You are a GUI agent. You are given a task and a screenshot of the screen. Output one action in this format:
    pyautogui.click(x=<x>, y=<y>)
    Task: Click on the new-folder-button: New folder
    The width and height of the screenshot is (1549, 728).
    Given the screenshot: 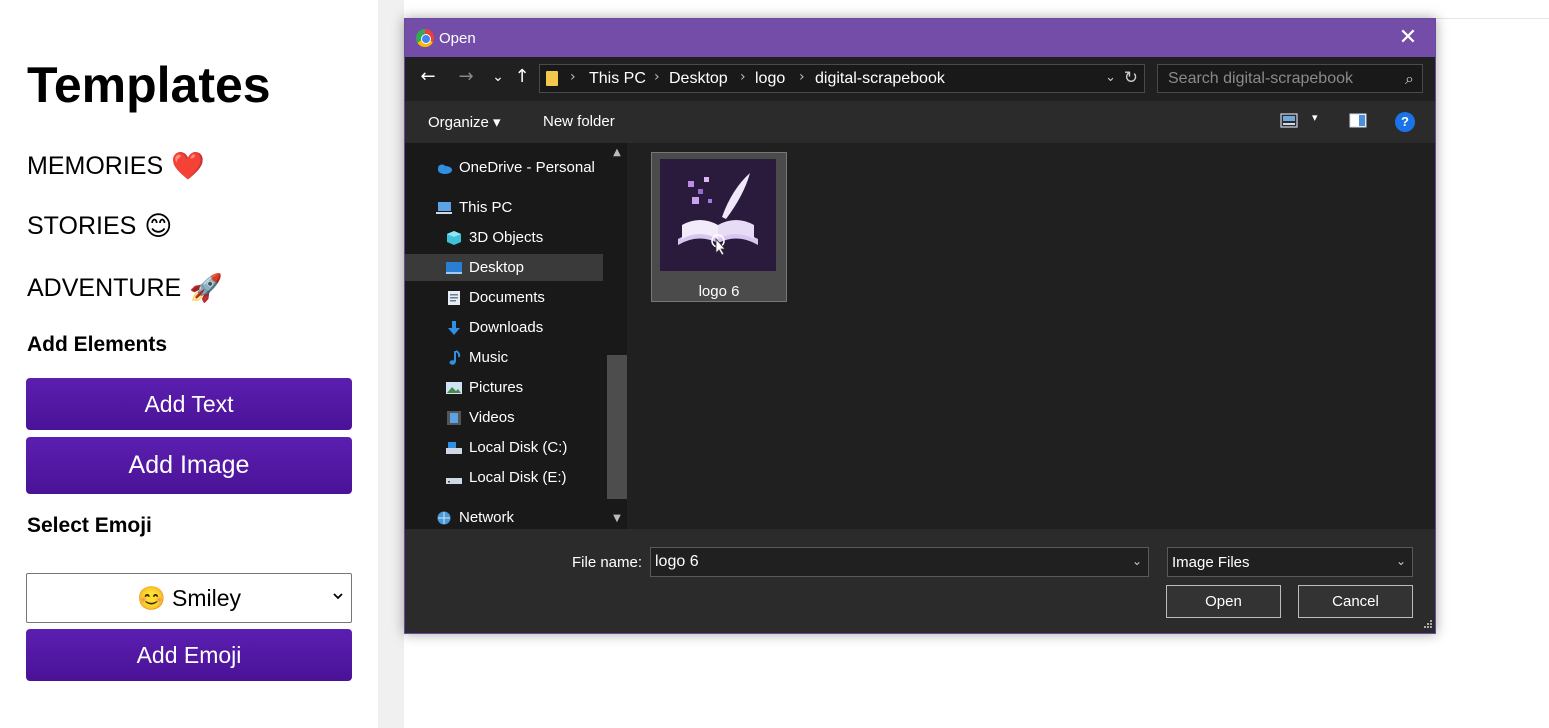 What is the action you would take?
    pyautogui.click(x=579, y=121)
    